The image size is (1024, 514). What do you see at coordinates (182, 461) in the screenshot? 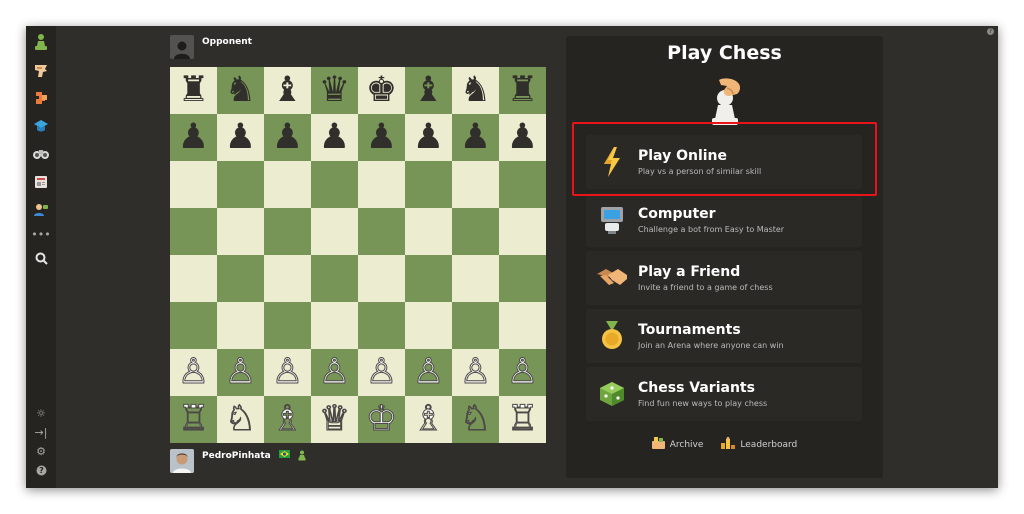
I see `player-avatar` at bounding box center [182, 461].